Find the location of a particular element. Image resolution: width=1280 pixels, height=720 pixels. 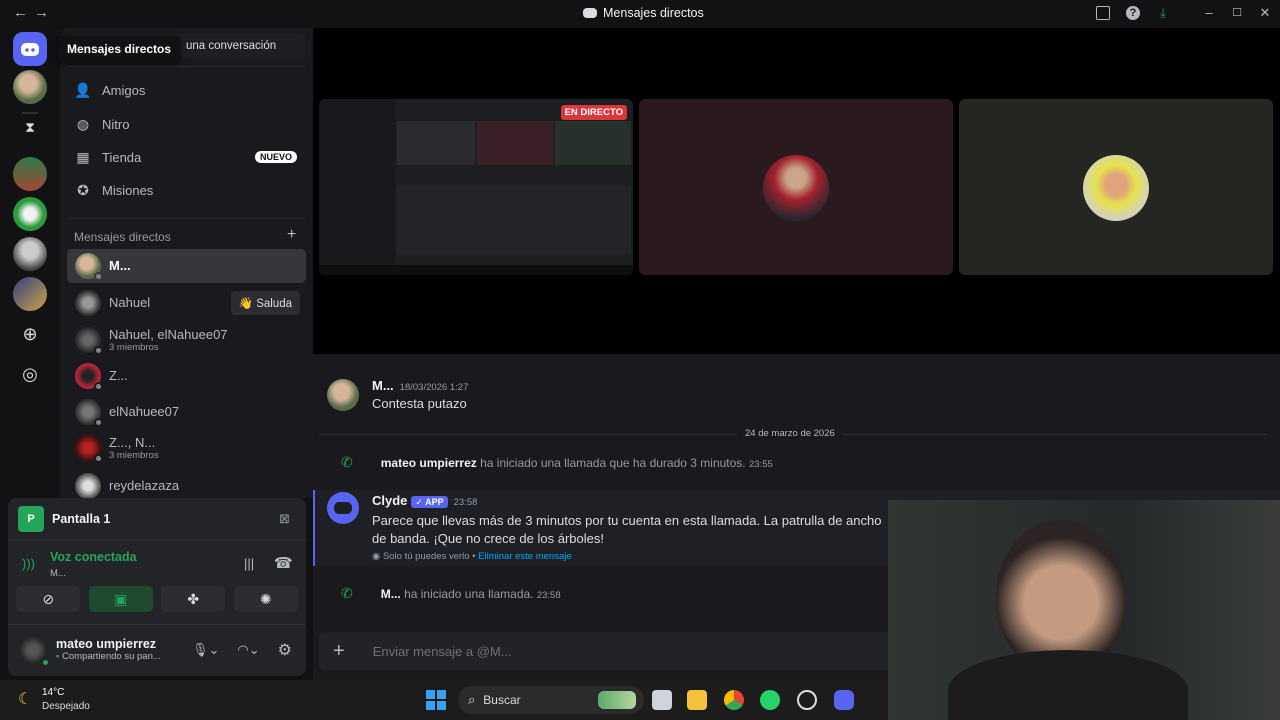

app-icon is located at coordinates (807, 700).